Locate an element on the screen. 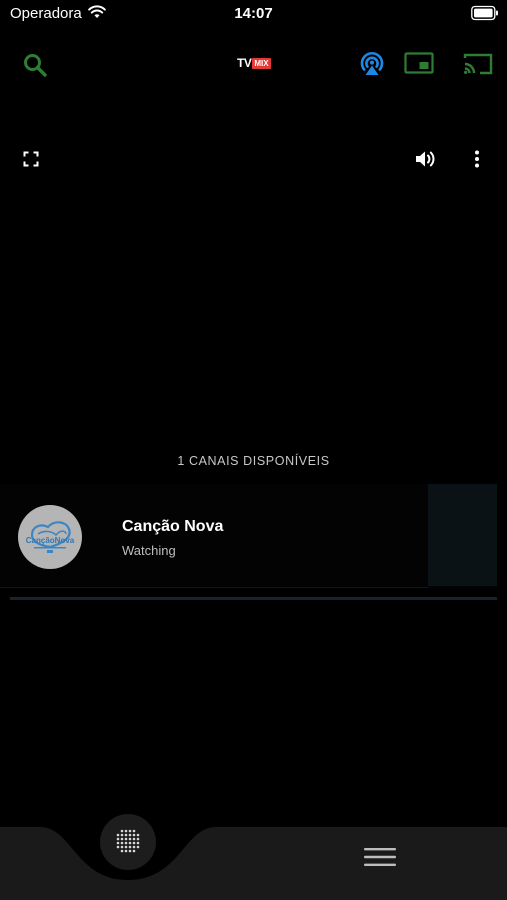  fullscreen-button is located at coordinates (31, 159).